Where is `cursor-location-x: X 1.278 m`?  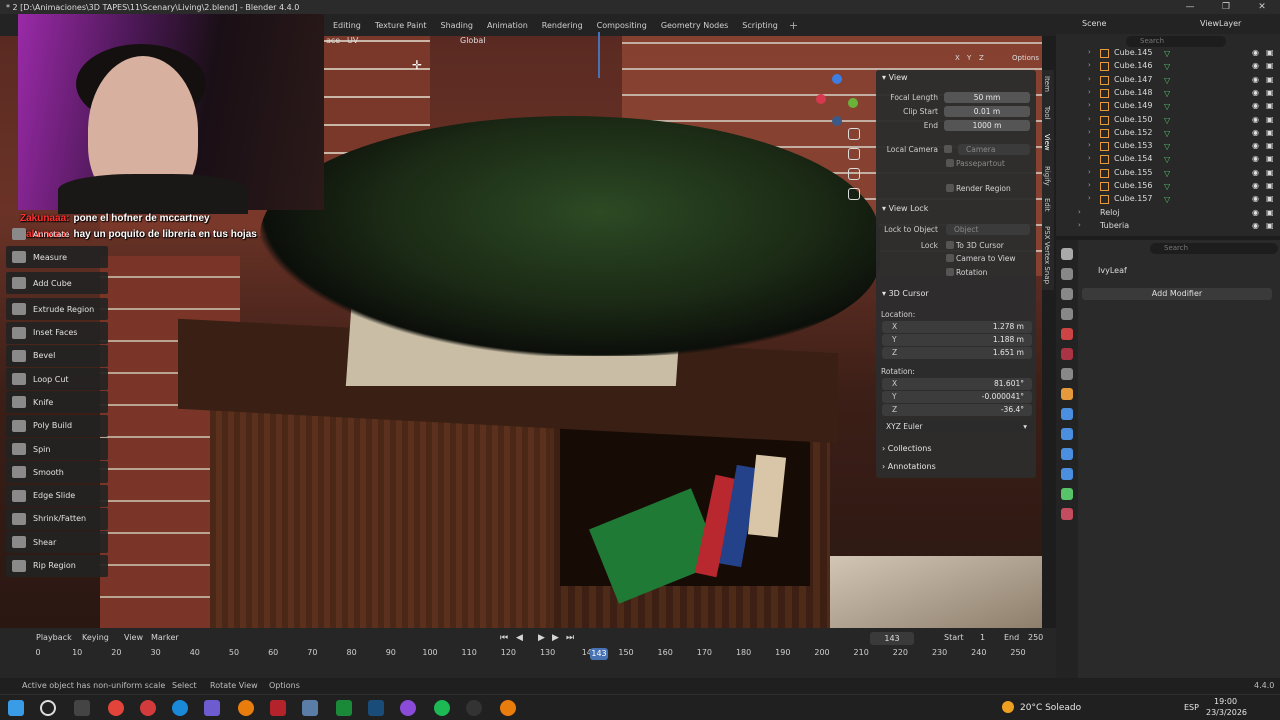
cursor-location-x: X 1.278 m is located at coordinates (957, 327).